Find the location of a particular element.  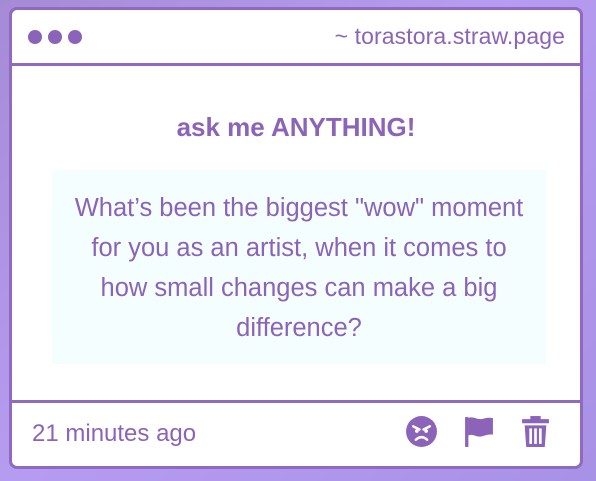

page-url: ~ torastora.straw.page is located at coordinates (450, 36).